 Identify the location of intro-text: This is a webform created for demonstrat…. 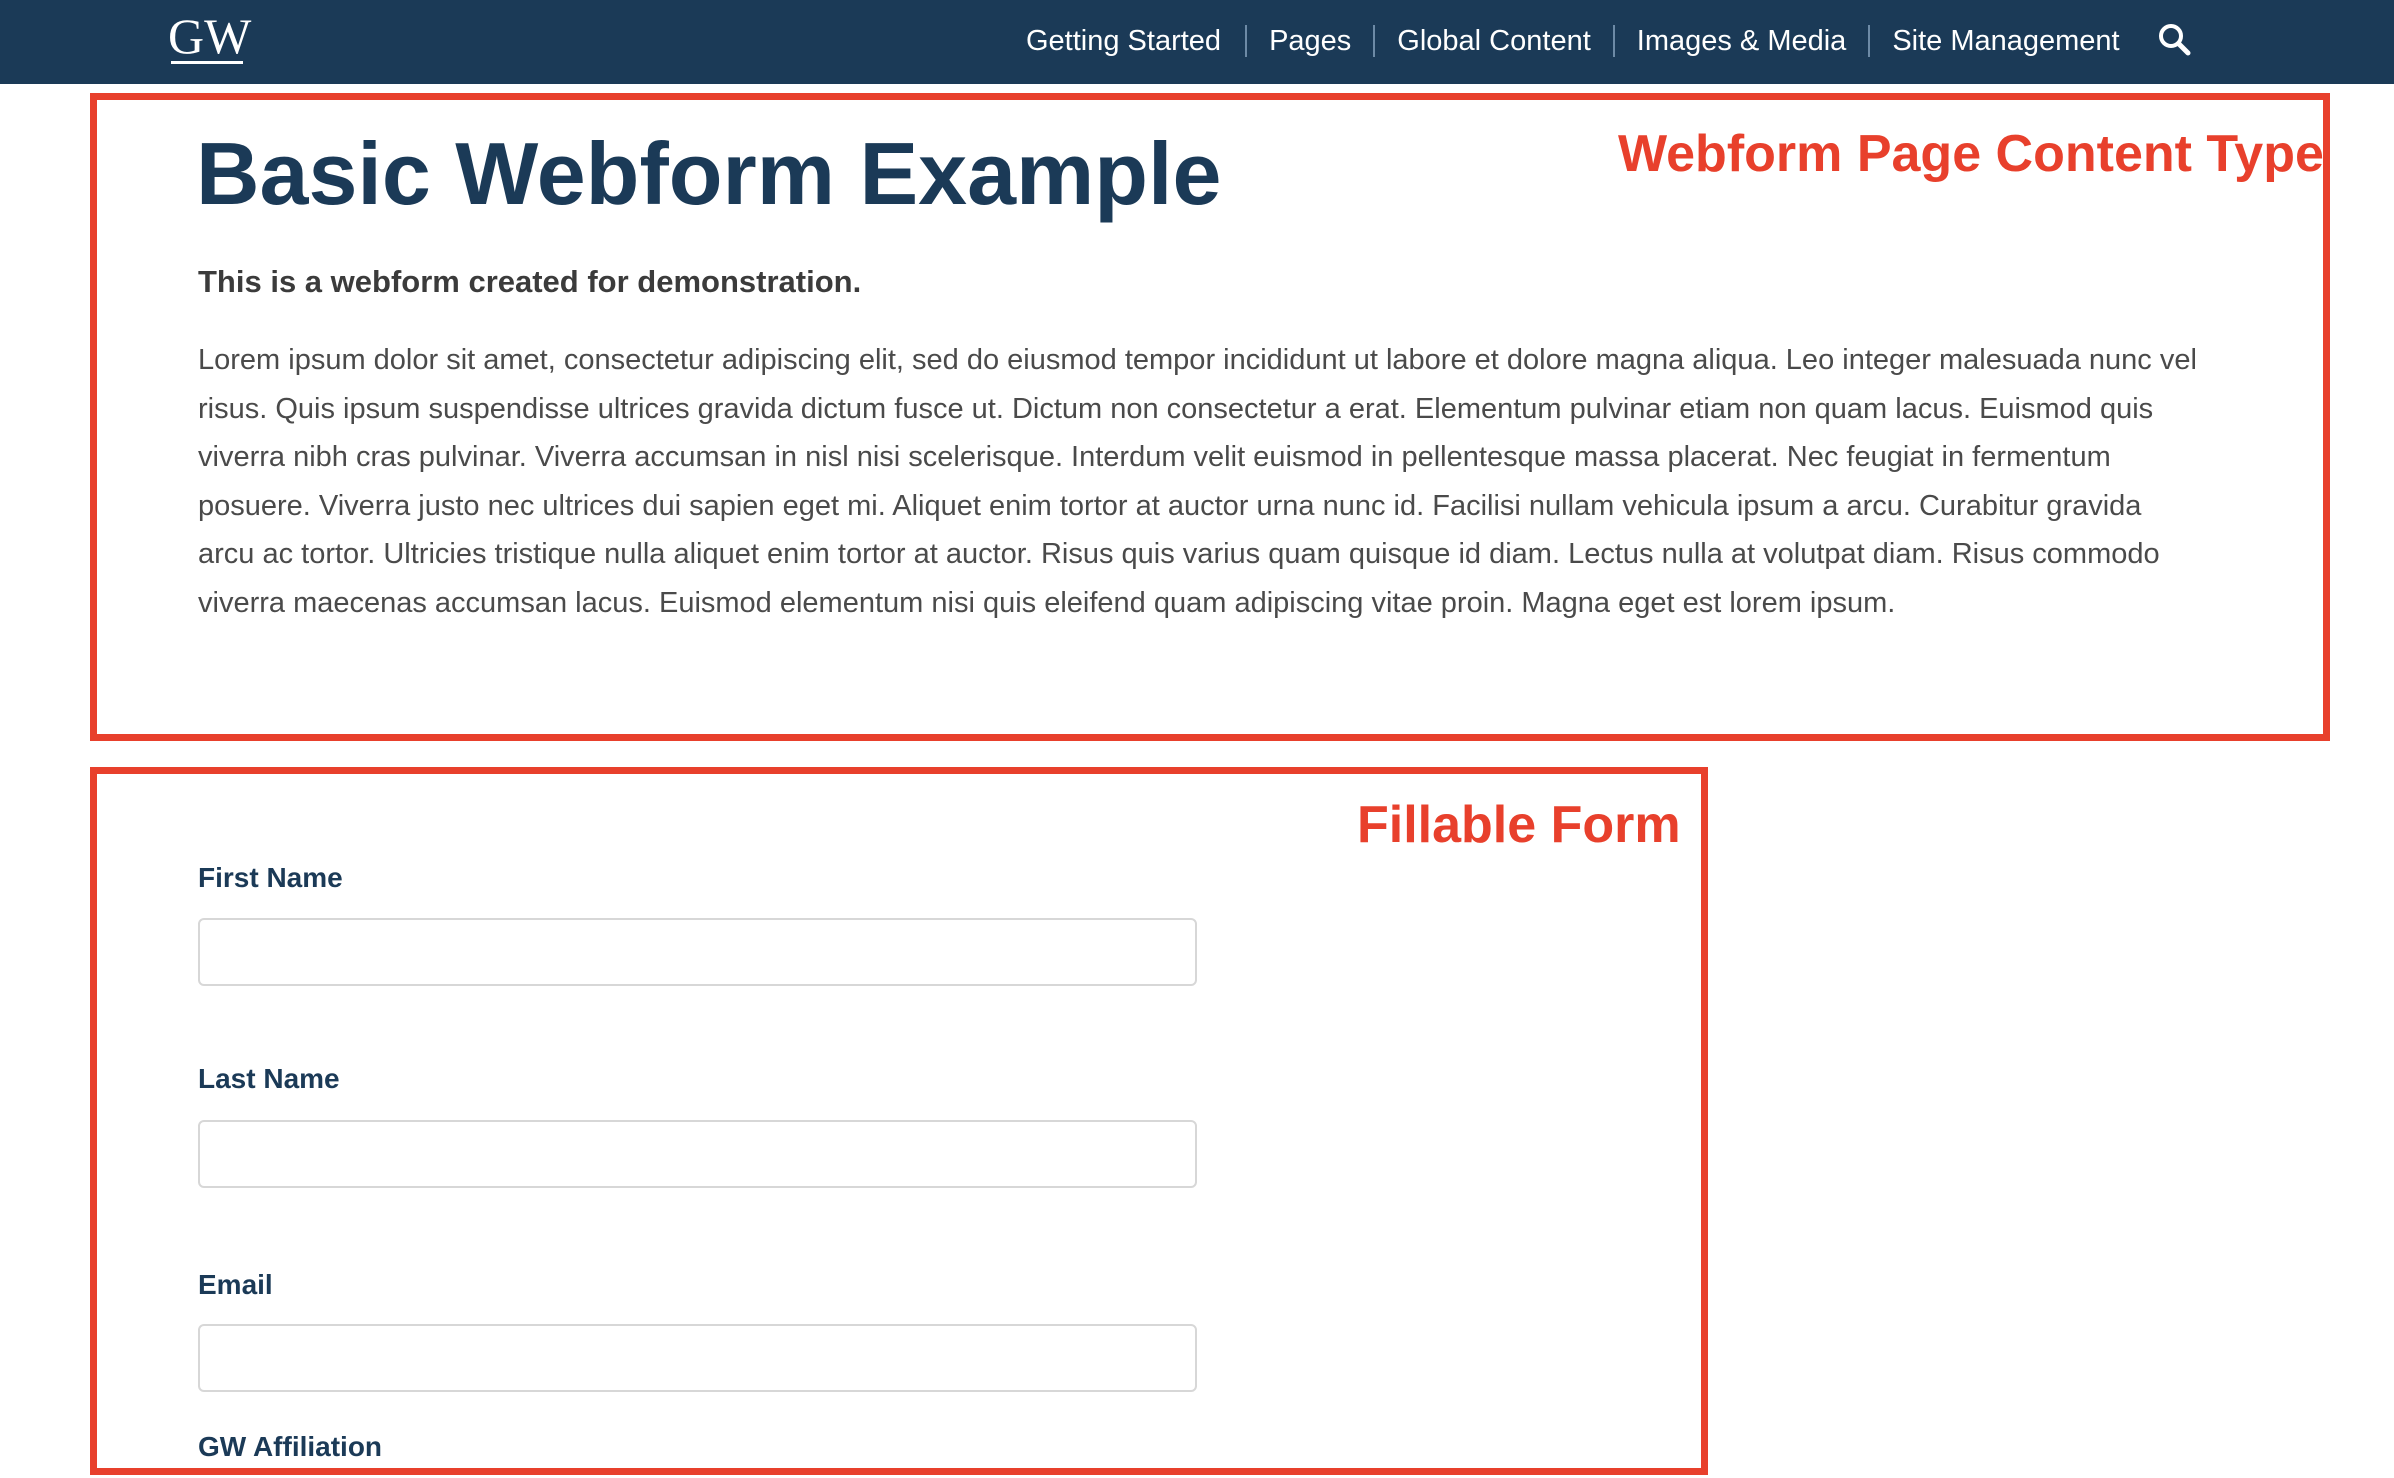
(530, 281).